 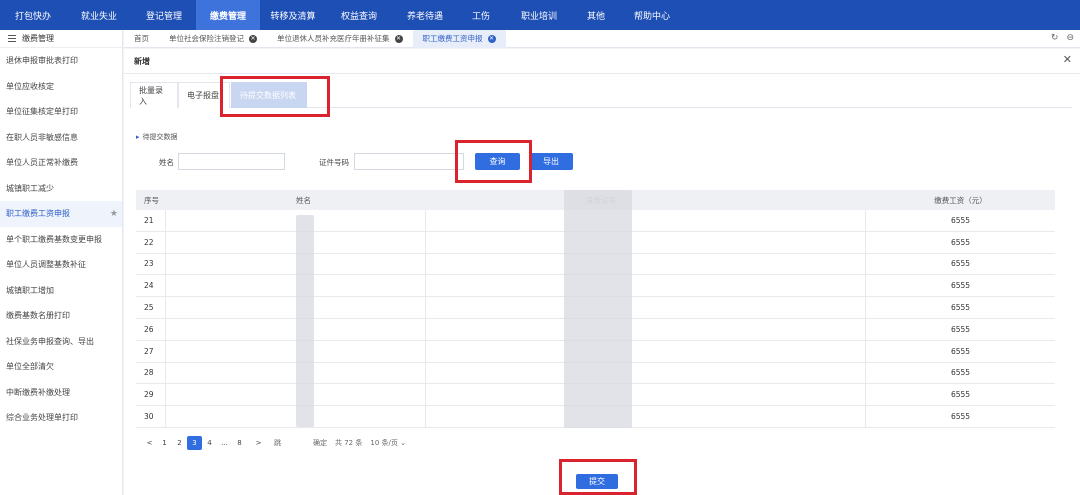 I want to click on redacted-id-column, so click(x=598, y=309).